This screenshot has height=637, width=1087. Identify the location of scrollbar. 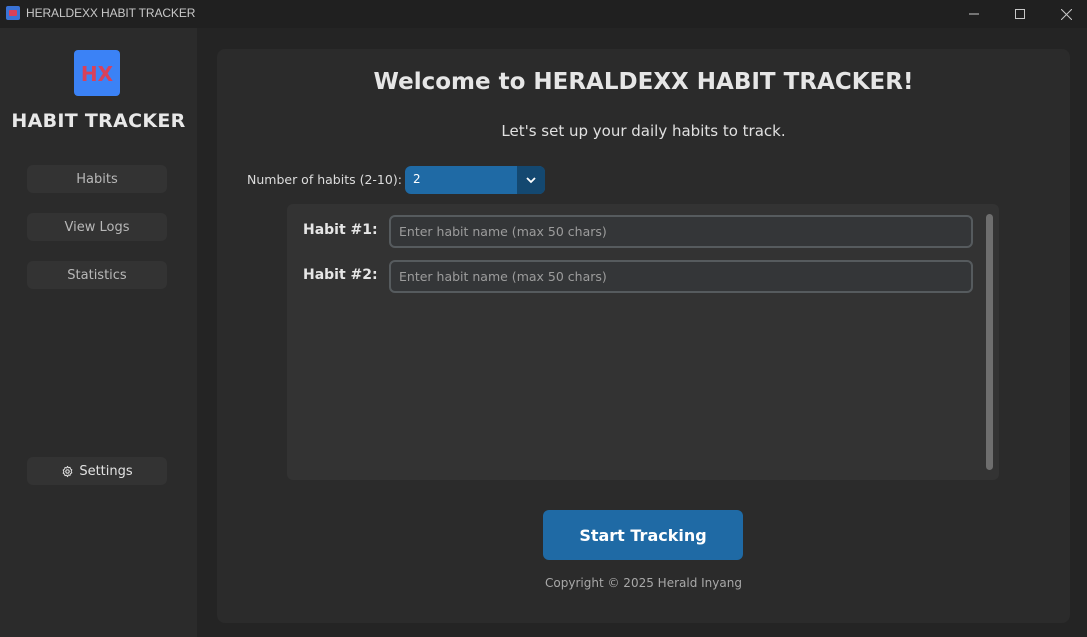
(989, 342).